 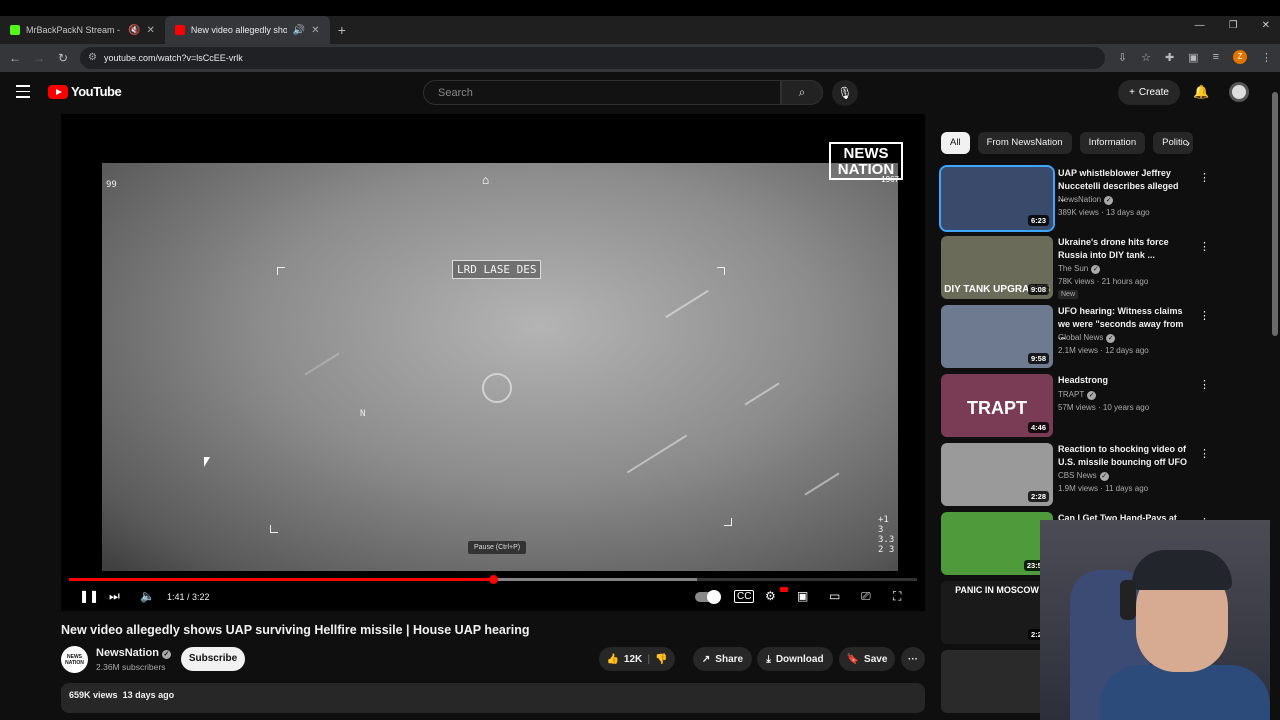 I want to click on bookmark-icon: 🔖, so click(x=853, y=659).